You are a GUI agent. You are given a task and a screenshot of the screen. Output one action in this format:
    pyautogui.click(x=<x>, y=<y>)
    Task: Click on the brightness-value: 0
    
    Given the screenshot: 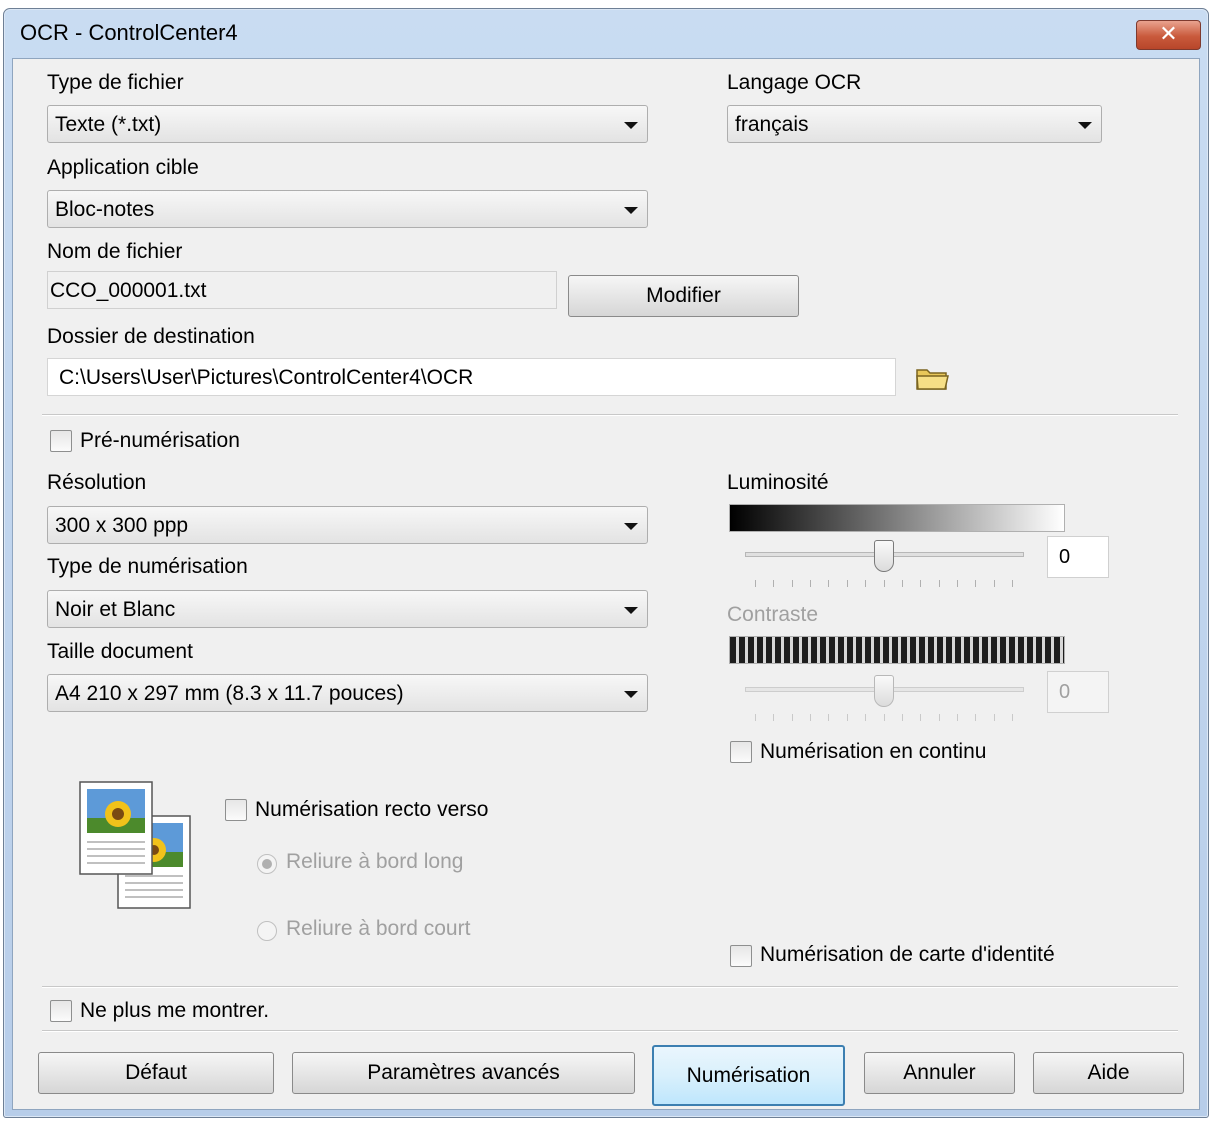 What is the action you would take?
    pyautogui.click(x=1065, y=557)
    